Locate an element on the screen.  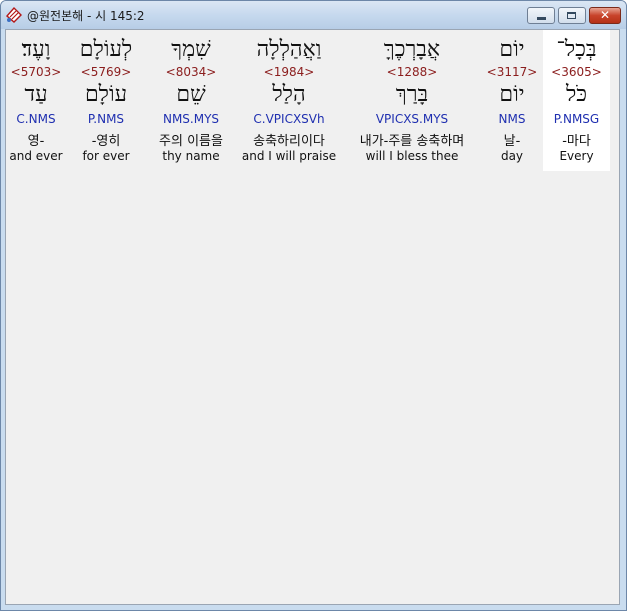
hebrew-word: בְּכָל־ is located at coordinates (576, 49).